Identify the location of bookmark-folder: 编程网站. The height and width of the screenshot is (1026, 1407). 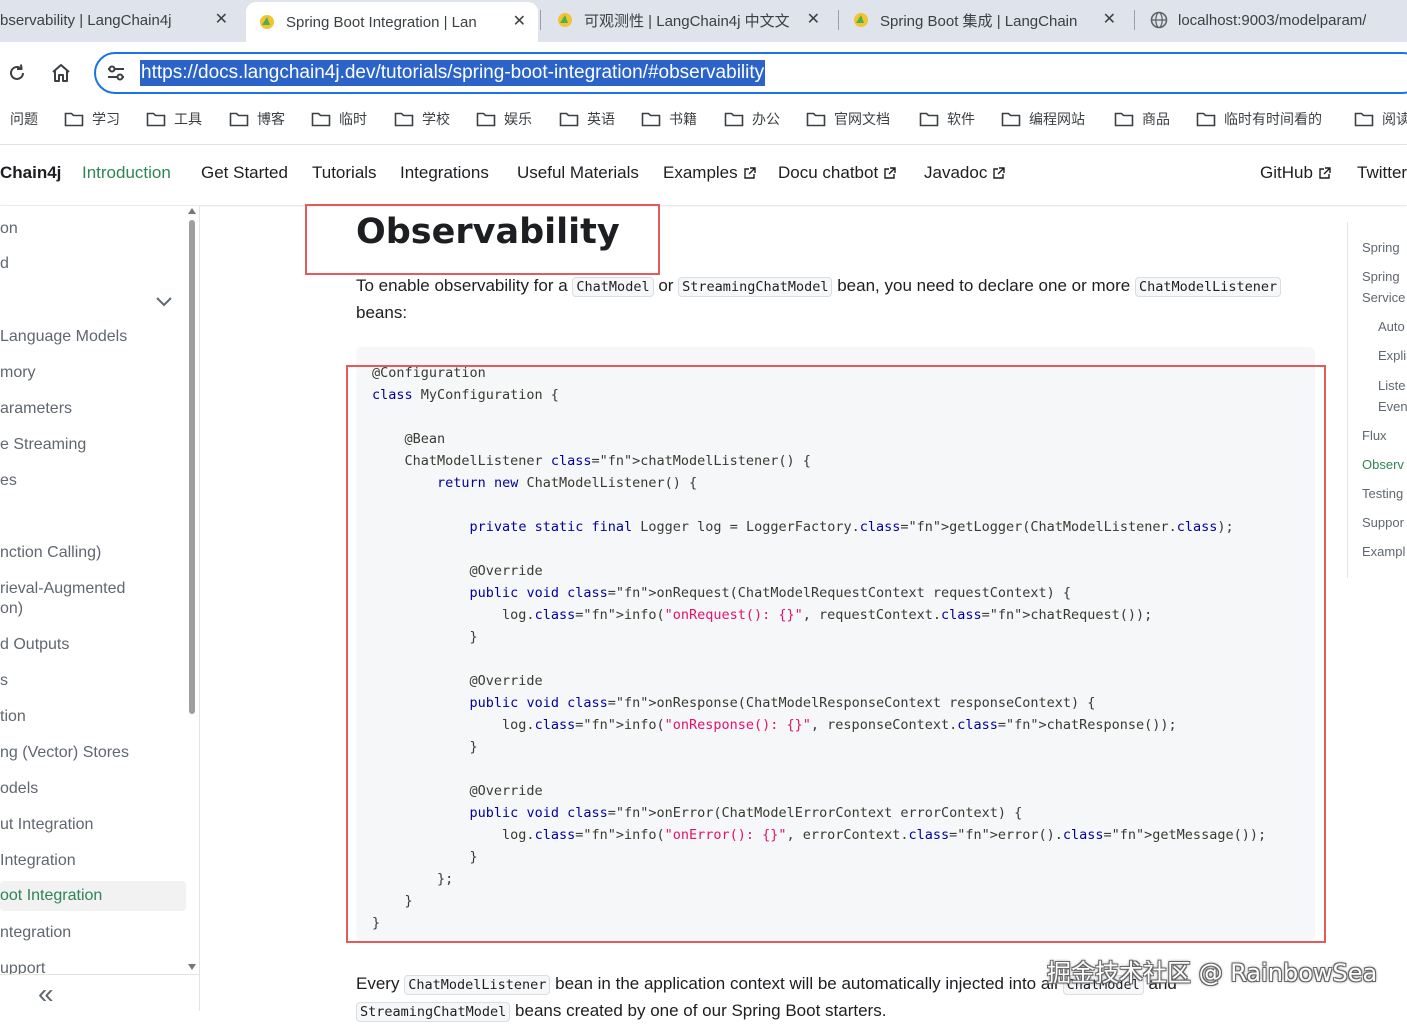
(1043, 119).